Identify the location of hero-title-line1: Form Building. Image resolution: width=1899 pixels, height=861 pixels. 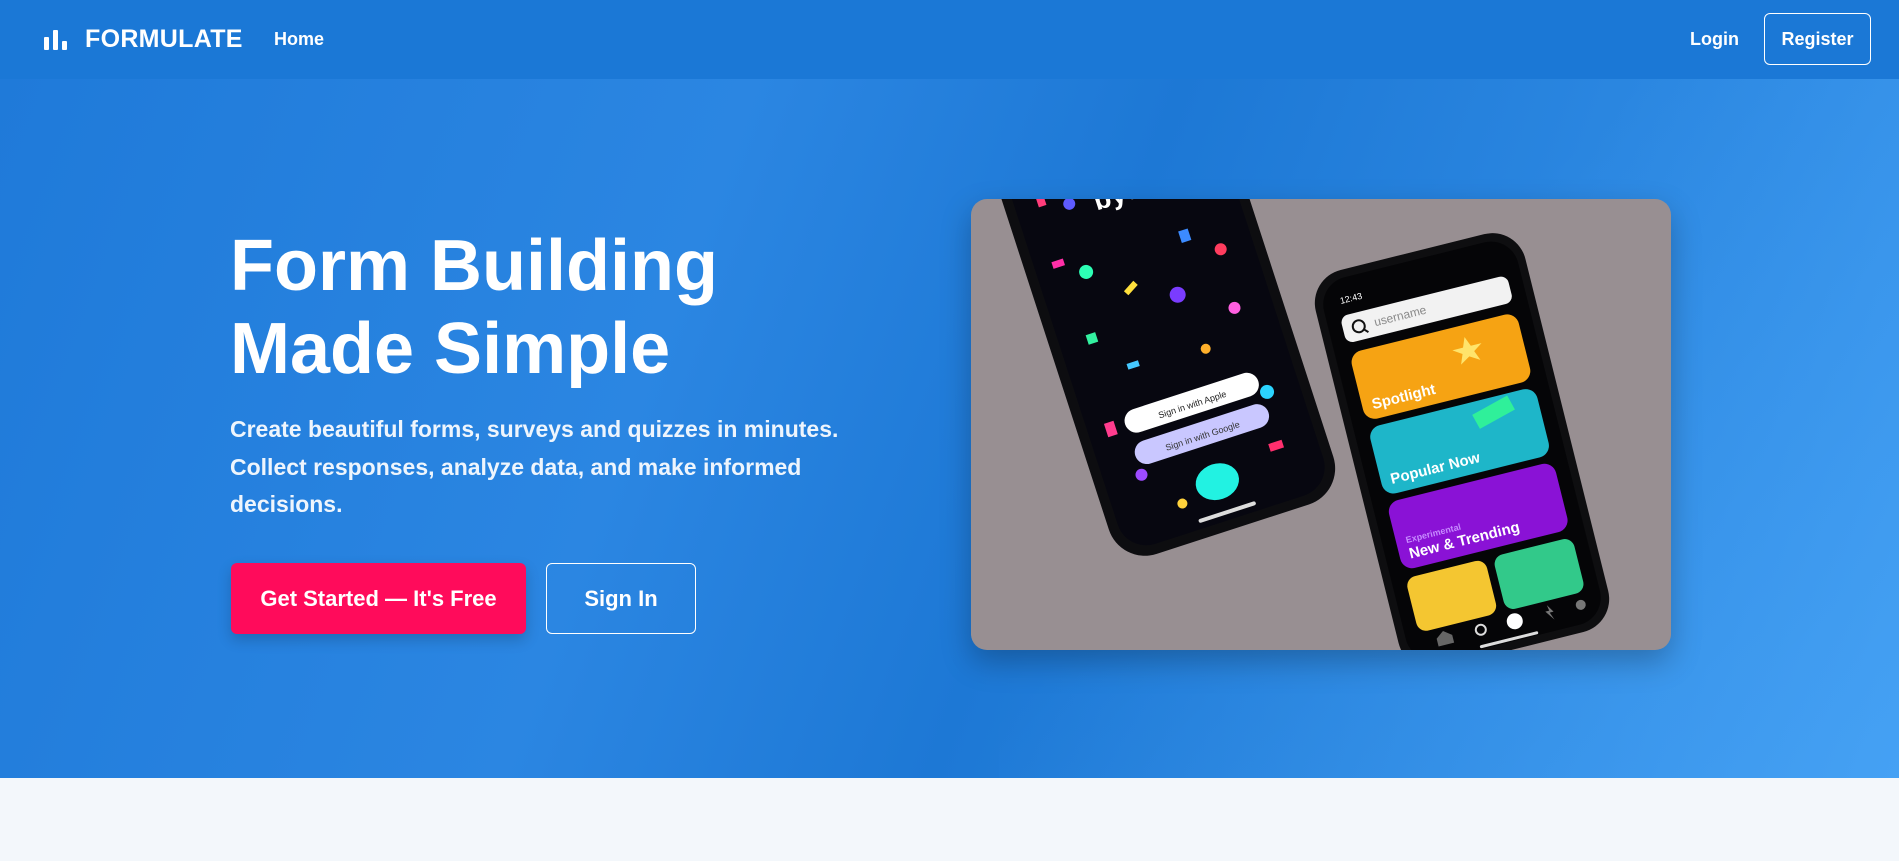
(474, 266).